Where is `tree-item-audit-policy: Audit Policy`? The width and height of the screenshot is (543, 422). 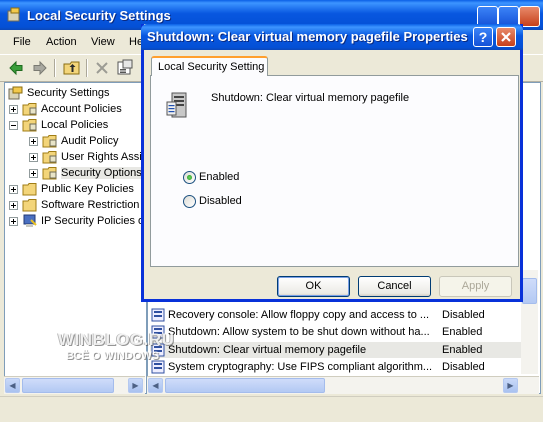 tree-item-audit-policy: Audit Policy is located at coordinates (73, 141).